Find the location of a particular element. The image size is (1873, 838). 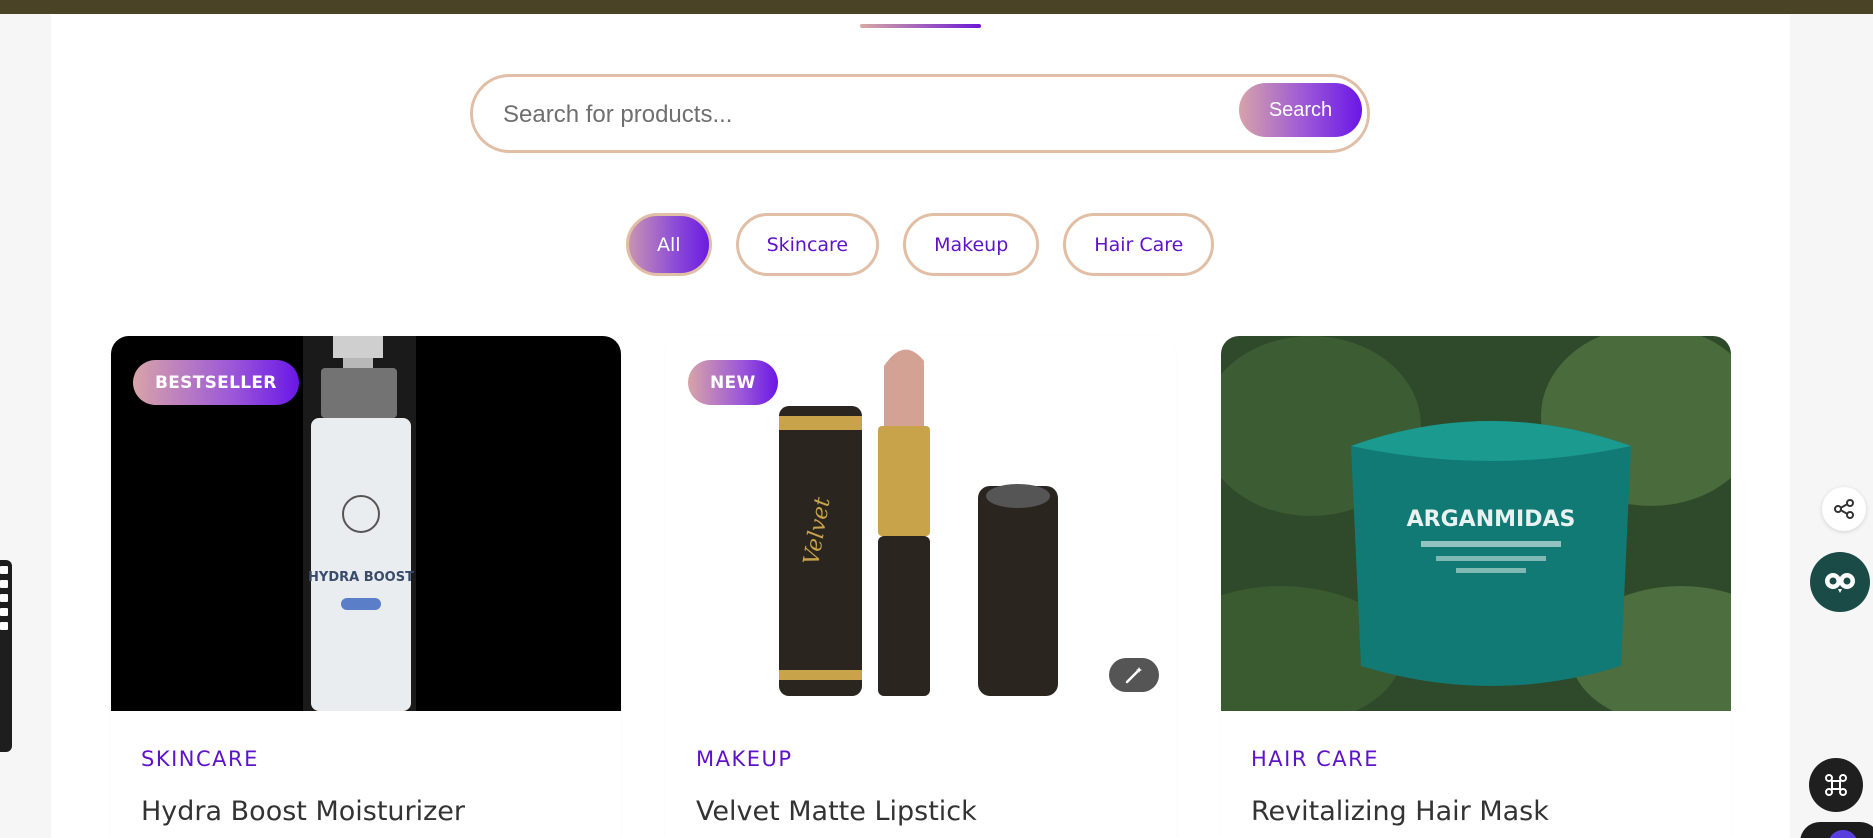

command-icon is located at coordinates (1836, 785).